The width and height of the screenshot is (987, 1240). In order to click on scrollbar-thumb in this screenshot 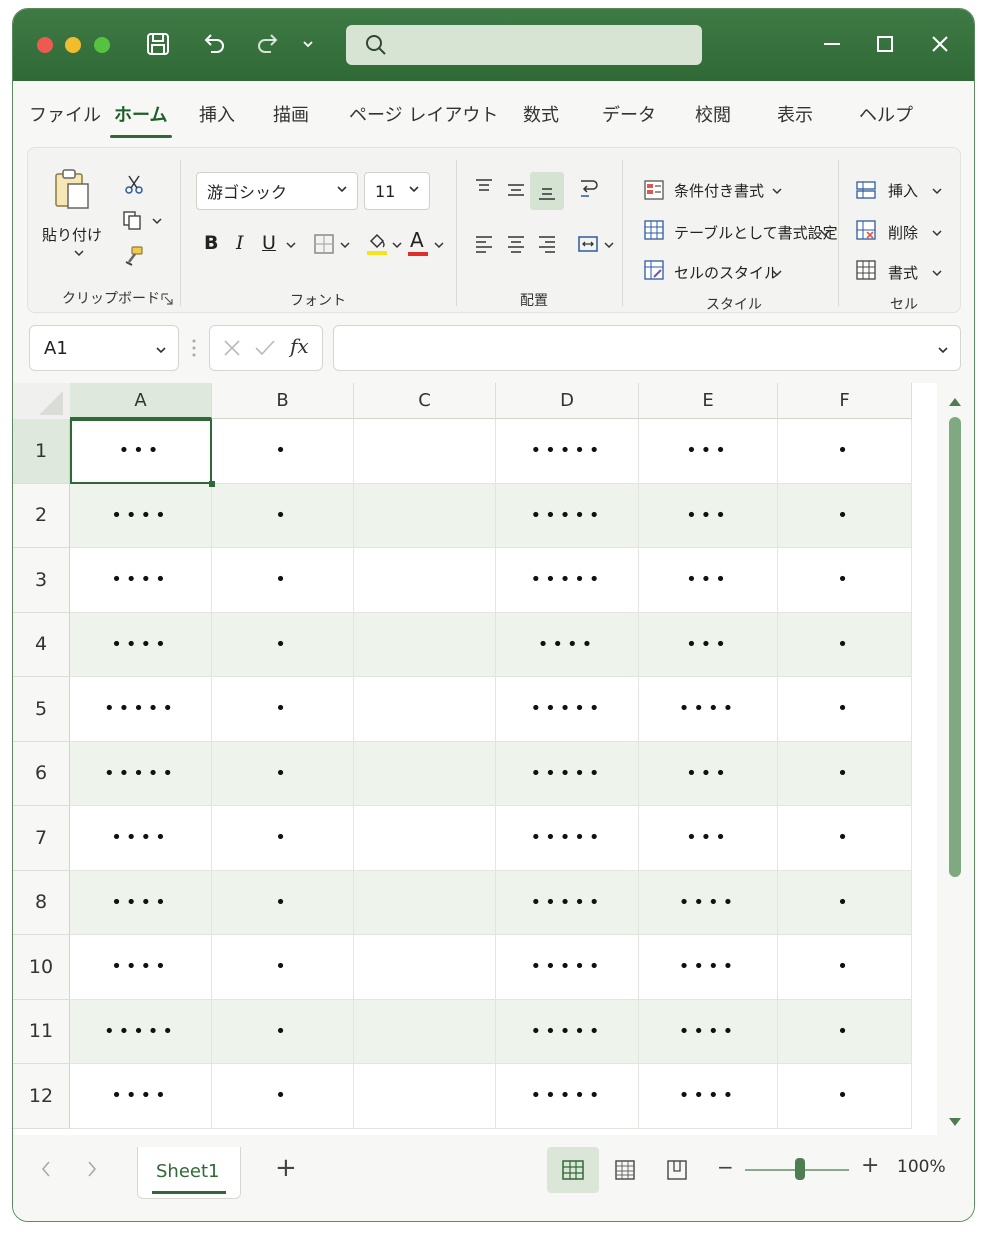, I will do `click(955, 647)`.